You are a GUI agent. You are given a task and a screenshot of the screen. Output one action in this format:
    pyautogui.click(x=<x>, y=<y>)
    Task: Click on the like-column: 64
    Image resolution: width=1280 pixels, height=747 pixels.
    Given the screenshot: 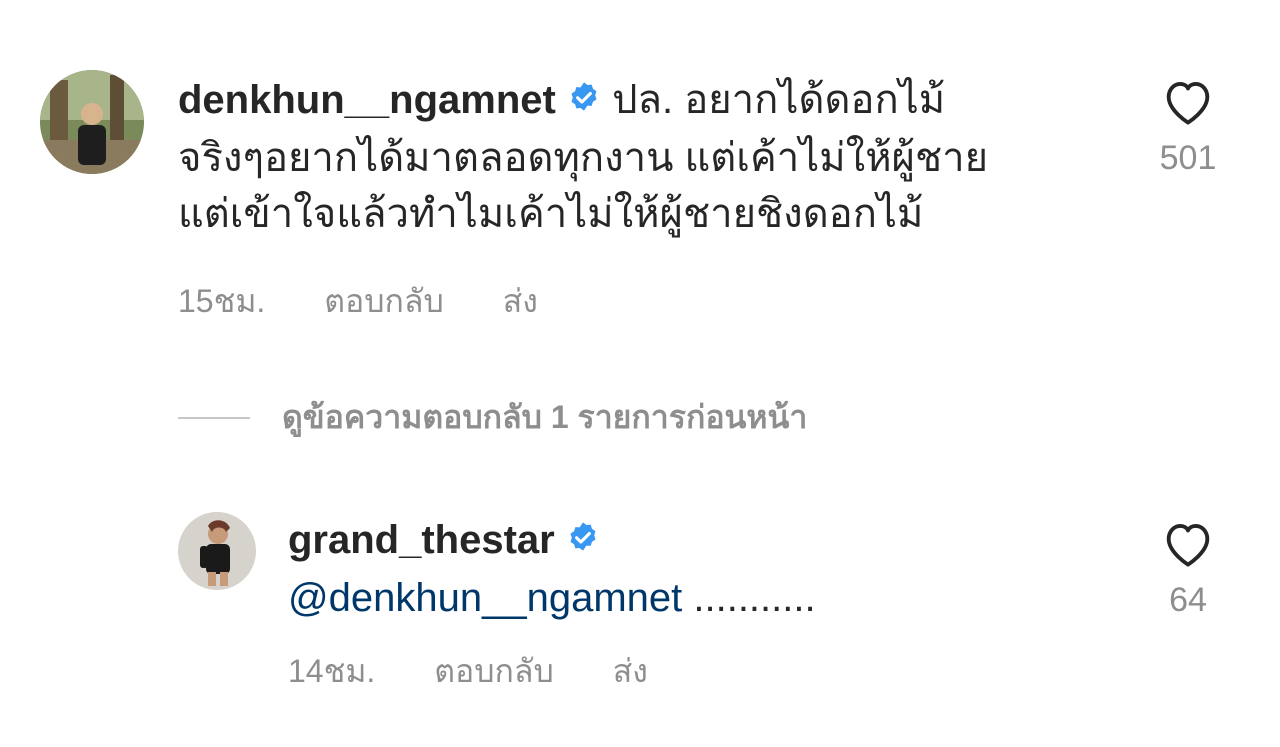 What is the action you would take?
    pyautogui.click(x=1188, y=569)
    